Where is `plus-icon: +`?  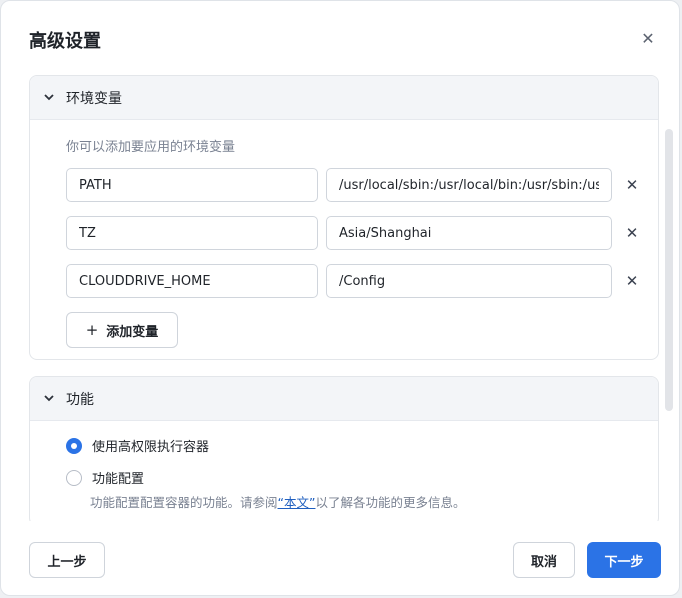
plus-icon: + is located at coordinates (92, 330).